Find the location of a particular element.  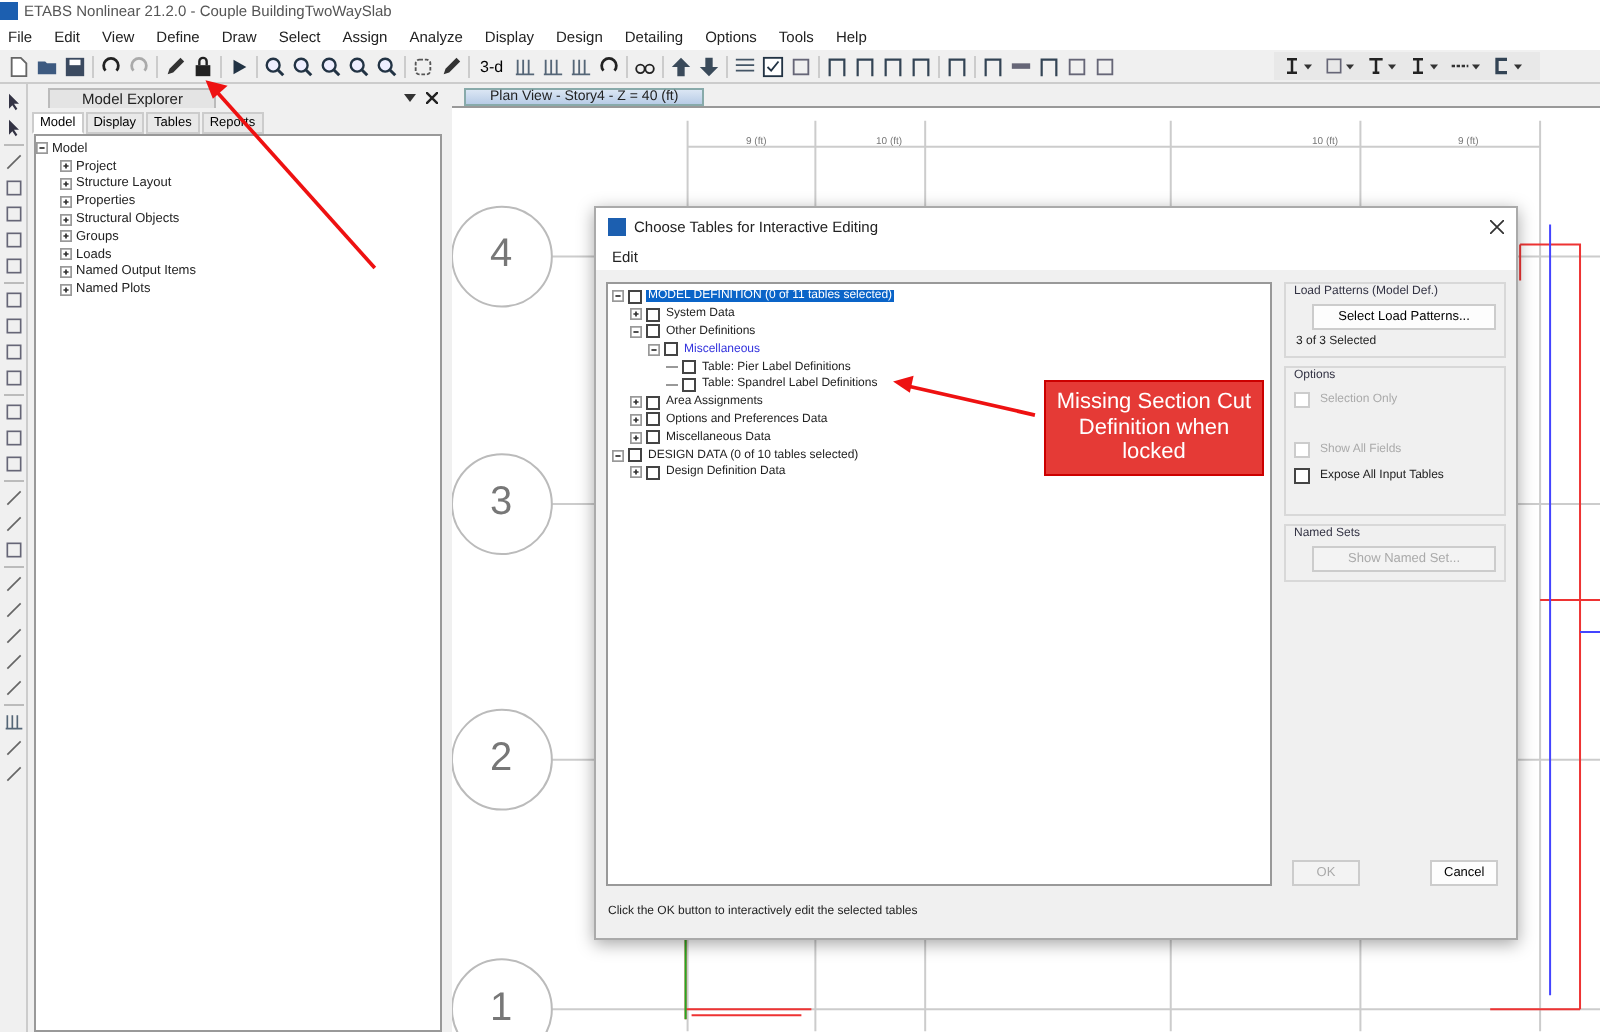

list-icon is located at coordinates (744, 66).